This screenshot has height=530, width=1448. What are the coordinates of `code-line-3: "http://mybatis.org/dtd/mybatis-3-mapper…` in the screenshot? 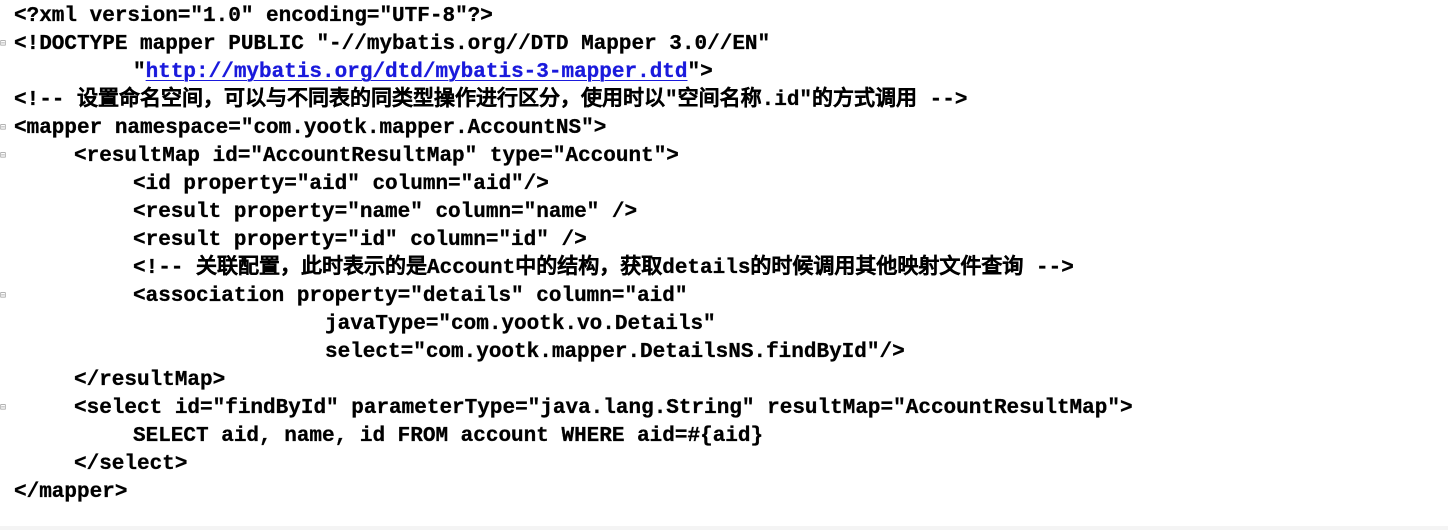 It's located at (724, 73).